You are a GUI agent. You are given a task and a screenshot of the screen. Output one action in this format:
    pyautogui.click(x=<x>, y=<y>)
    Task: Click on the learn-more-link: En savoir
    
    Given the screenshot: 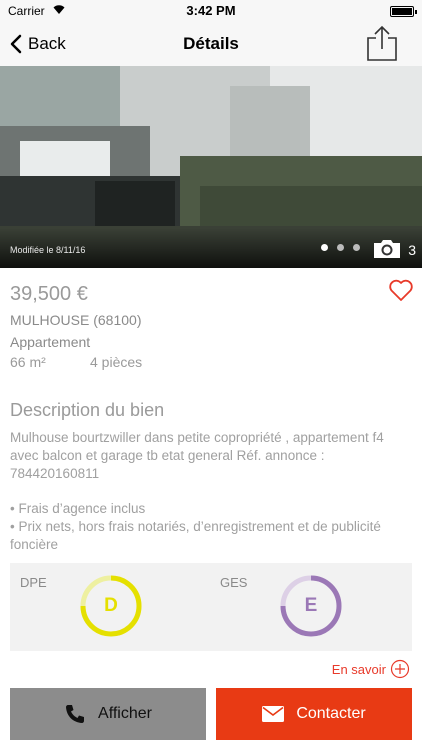 What is the action you would take?
    pyautogui.click(x=371, y=669)
    